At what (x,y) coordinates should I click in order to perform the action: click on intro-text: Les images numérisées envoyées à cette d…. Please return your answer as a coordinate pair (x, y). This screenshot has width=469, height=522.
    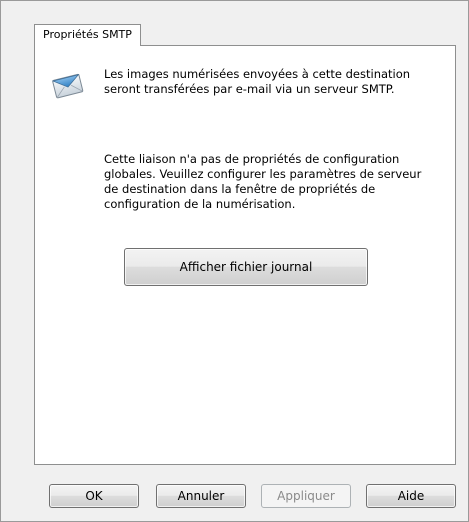
    Looking at the image, I should click on (257, 81).